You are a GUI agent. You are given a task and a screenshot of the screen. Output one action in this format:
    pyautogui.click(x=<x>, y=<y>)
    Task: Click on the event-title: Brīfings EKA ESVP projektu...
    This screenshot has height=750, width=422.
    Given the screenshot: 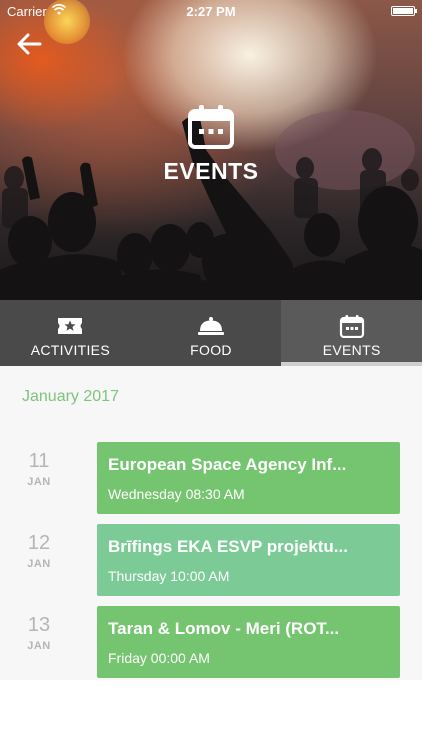 What is the action you would take?
    pyautogui.click(x=228, y=546)
    